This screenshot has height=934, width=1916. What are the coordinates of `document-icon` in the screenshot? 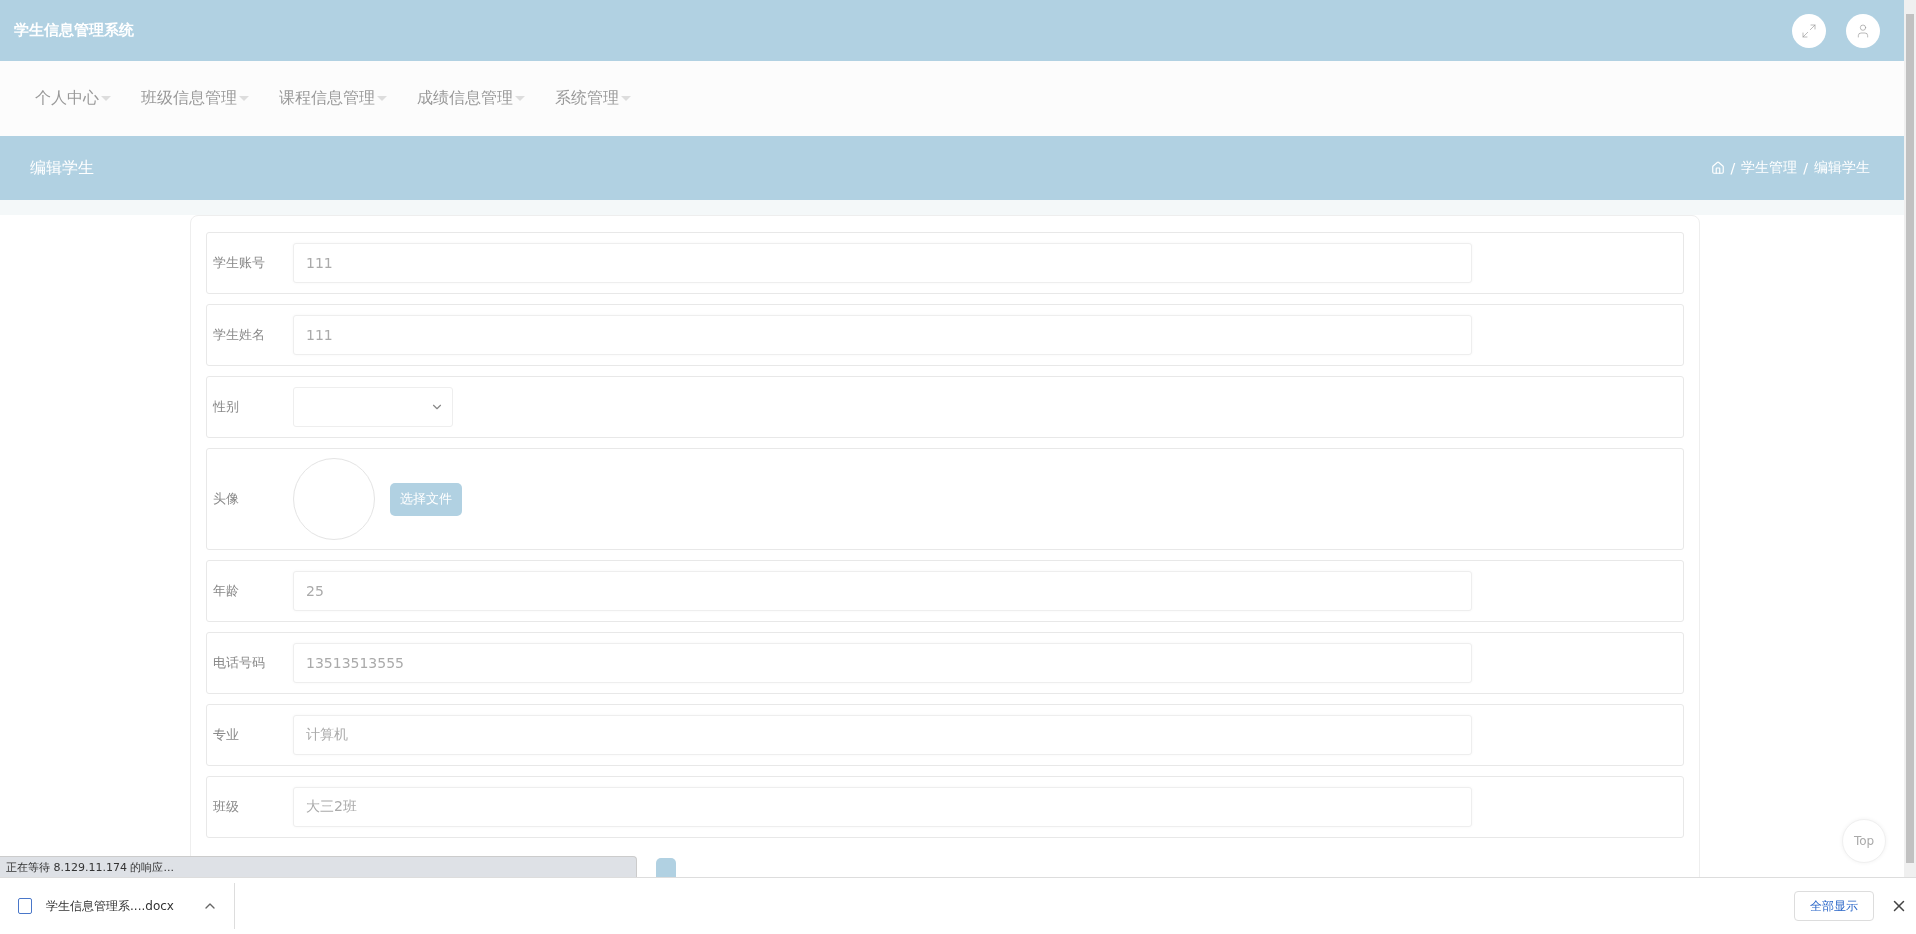 It's located at (25, 906).